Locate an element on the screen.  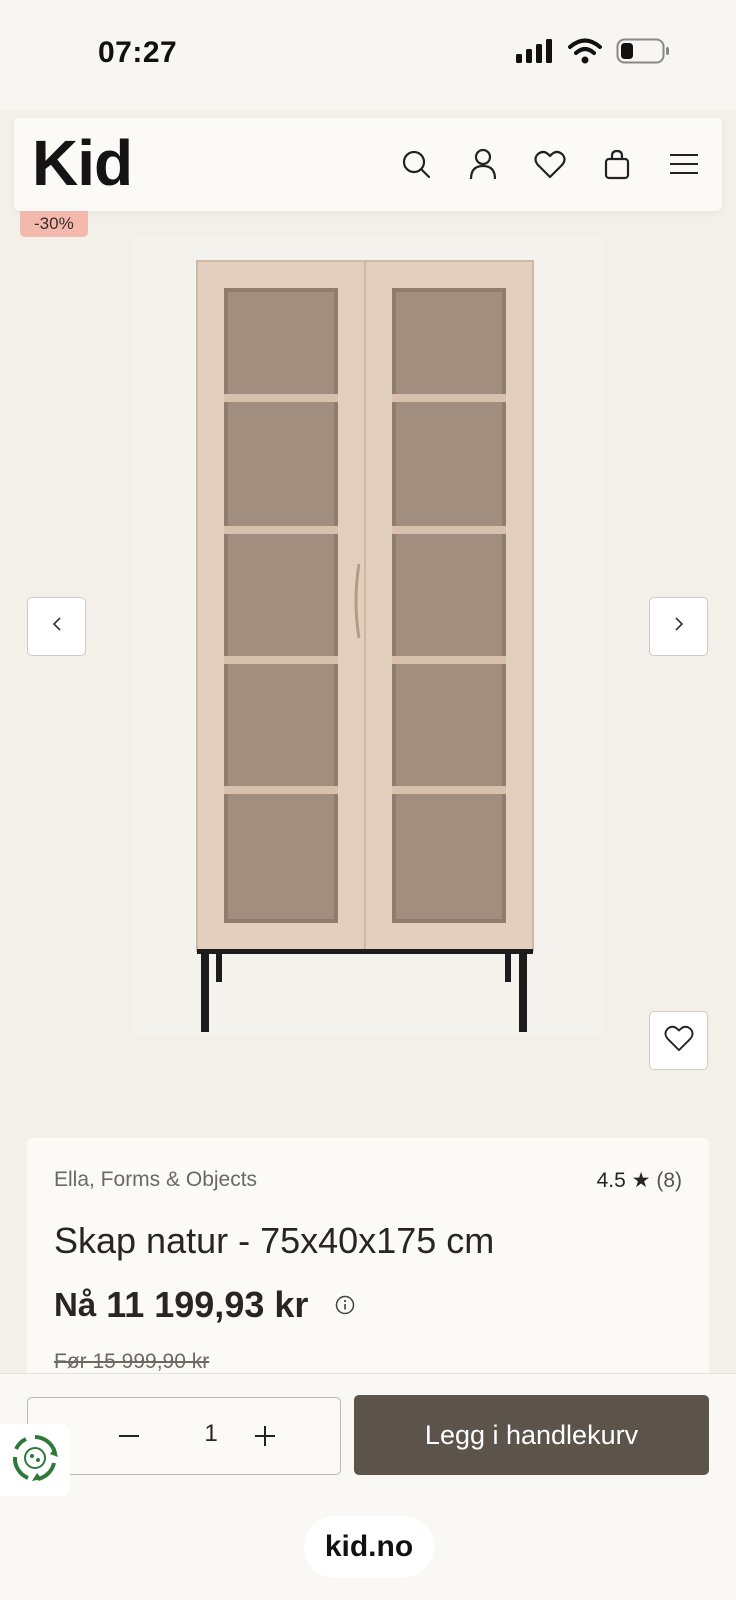
info-icon is located at coordinates (345, 1305).